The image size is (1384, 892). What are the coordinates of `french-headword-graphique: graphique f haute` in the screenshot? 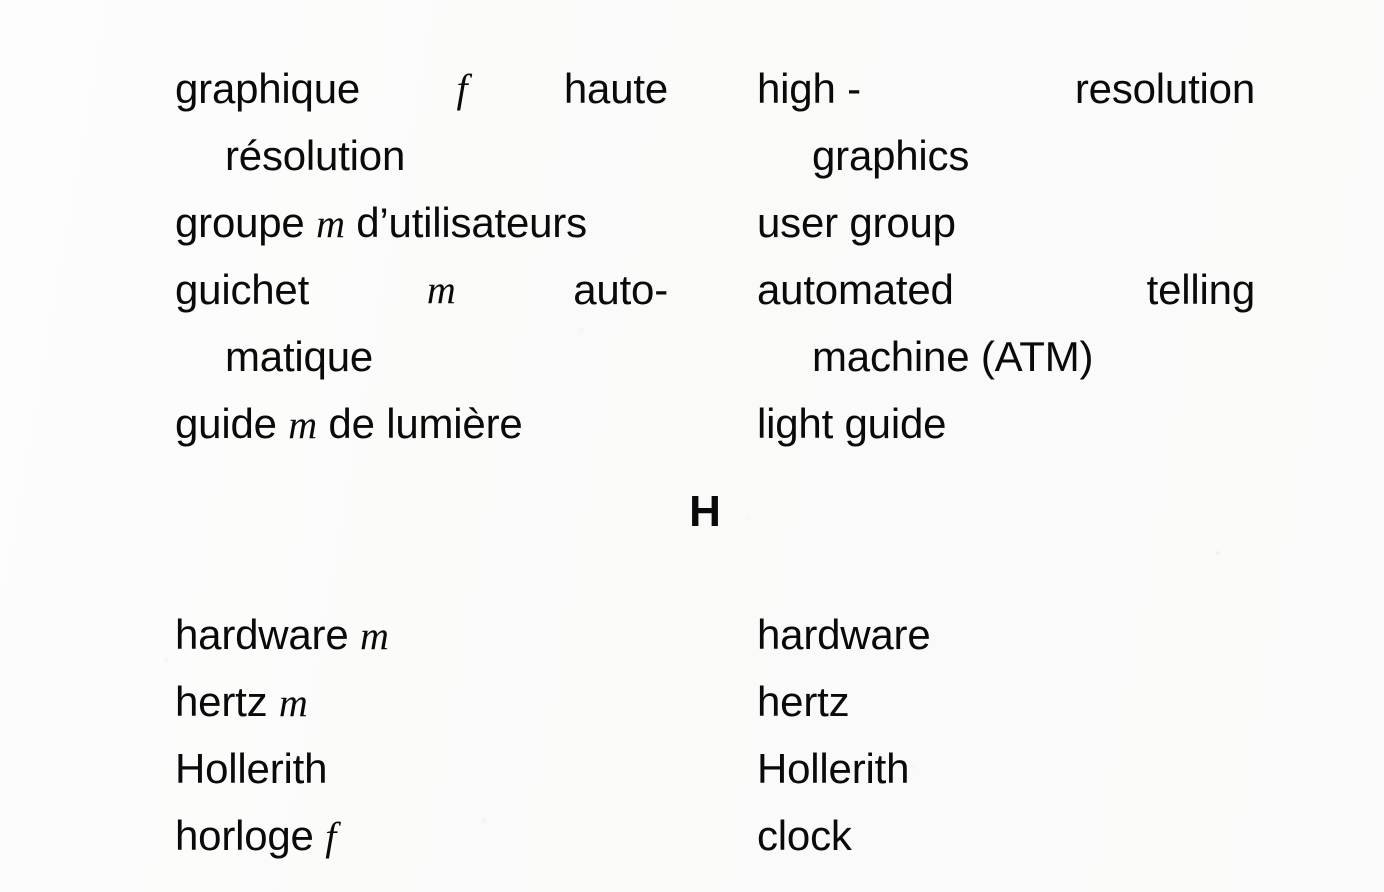 It's located at (421, 88).